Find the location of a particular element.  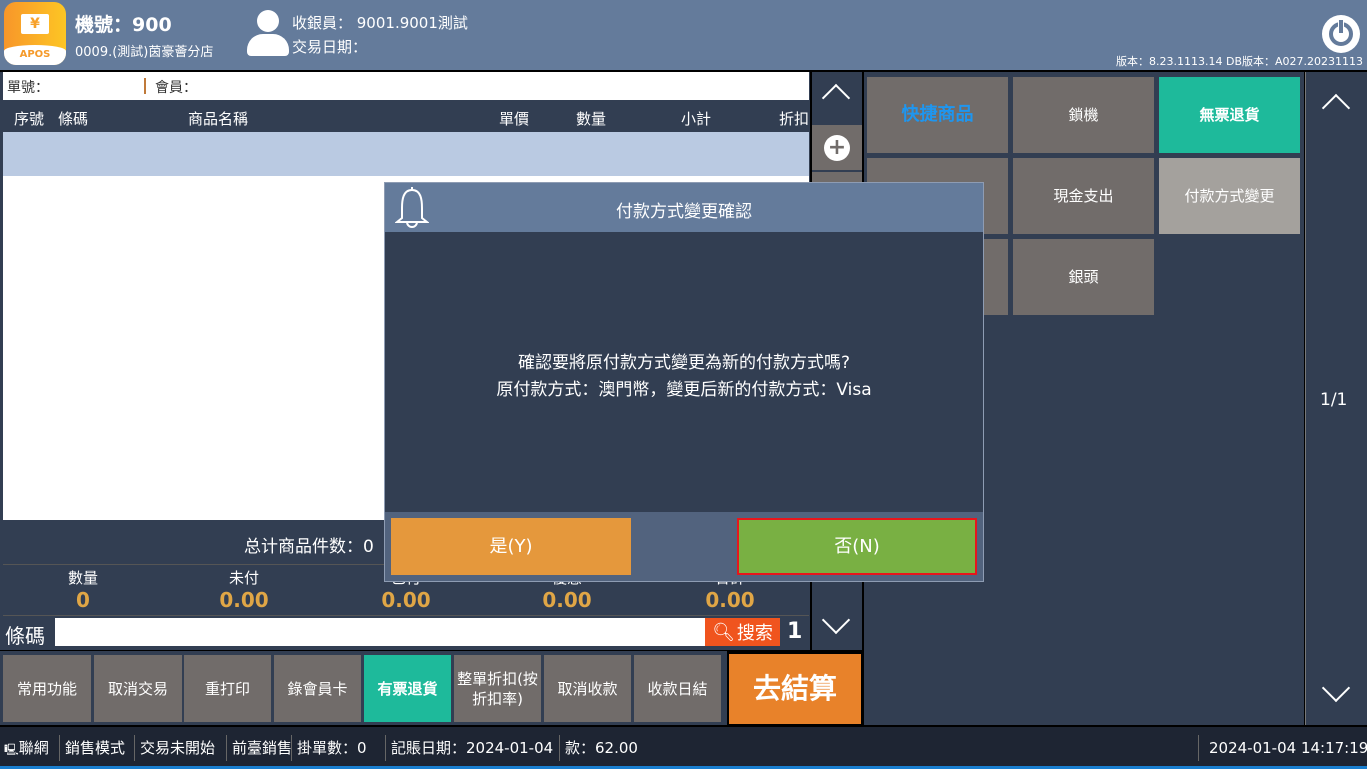

status-mode: 銷售模式 is located at coordinates (98, 748).